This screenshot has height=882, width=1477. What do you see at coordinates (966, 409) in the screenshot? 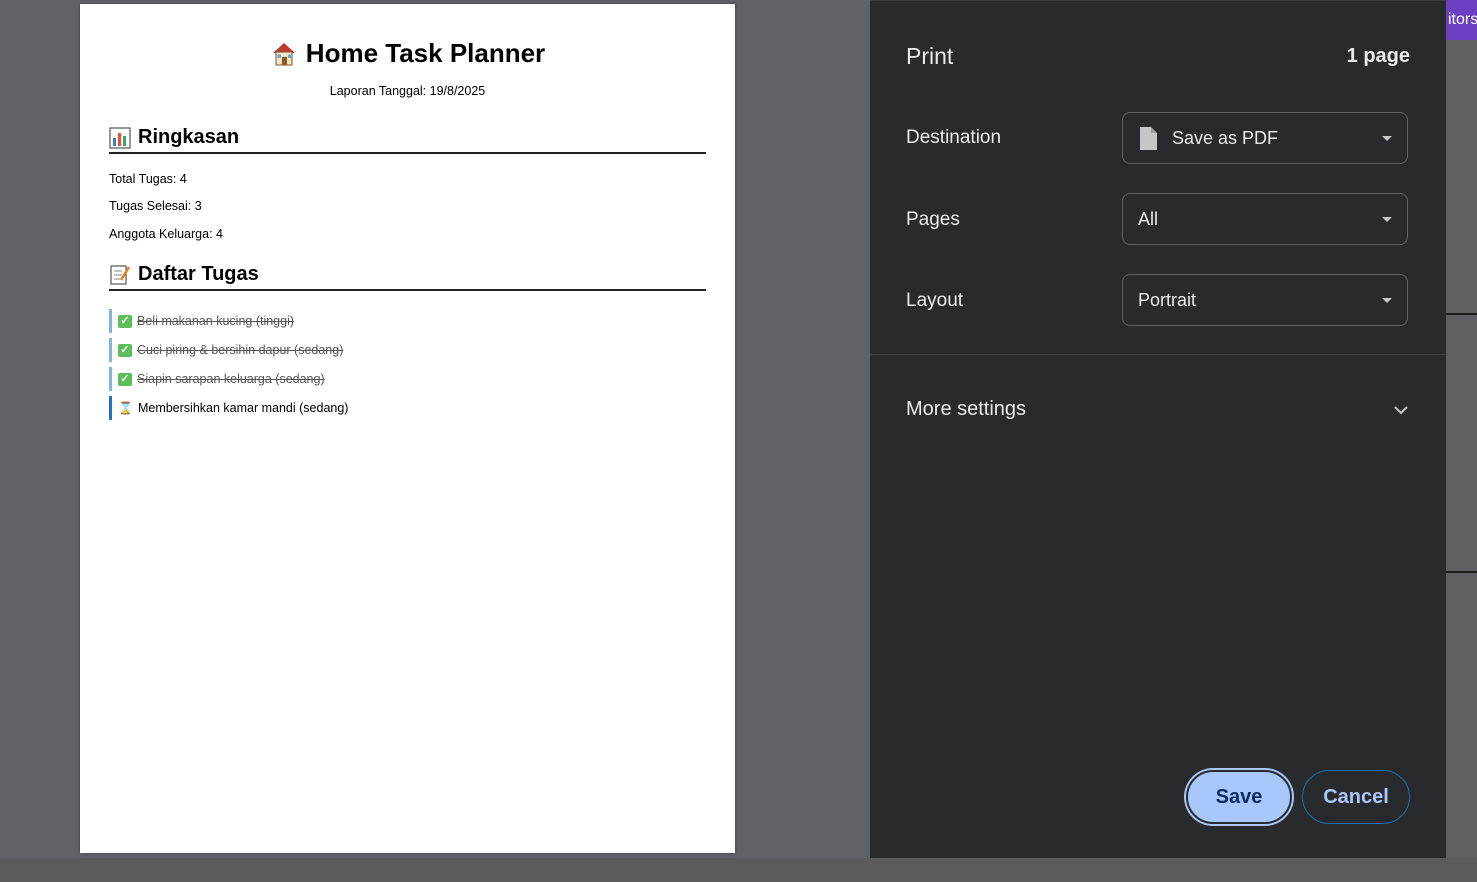
I see `more-settings-label: More settings` at bounding box center [966, 409].